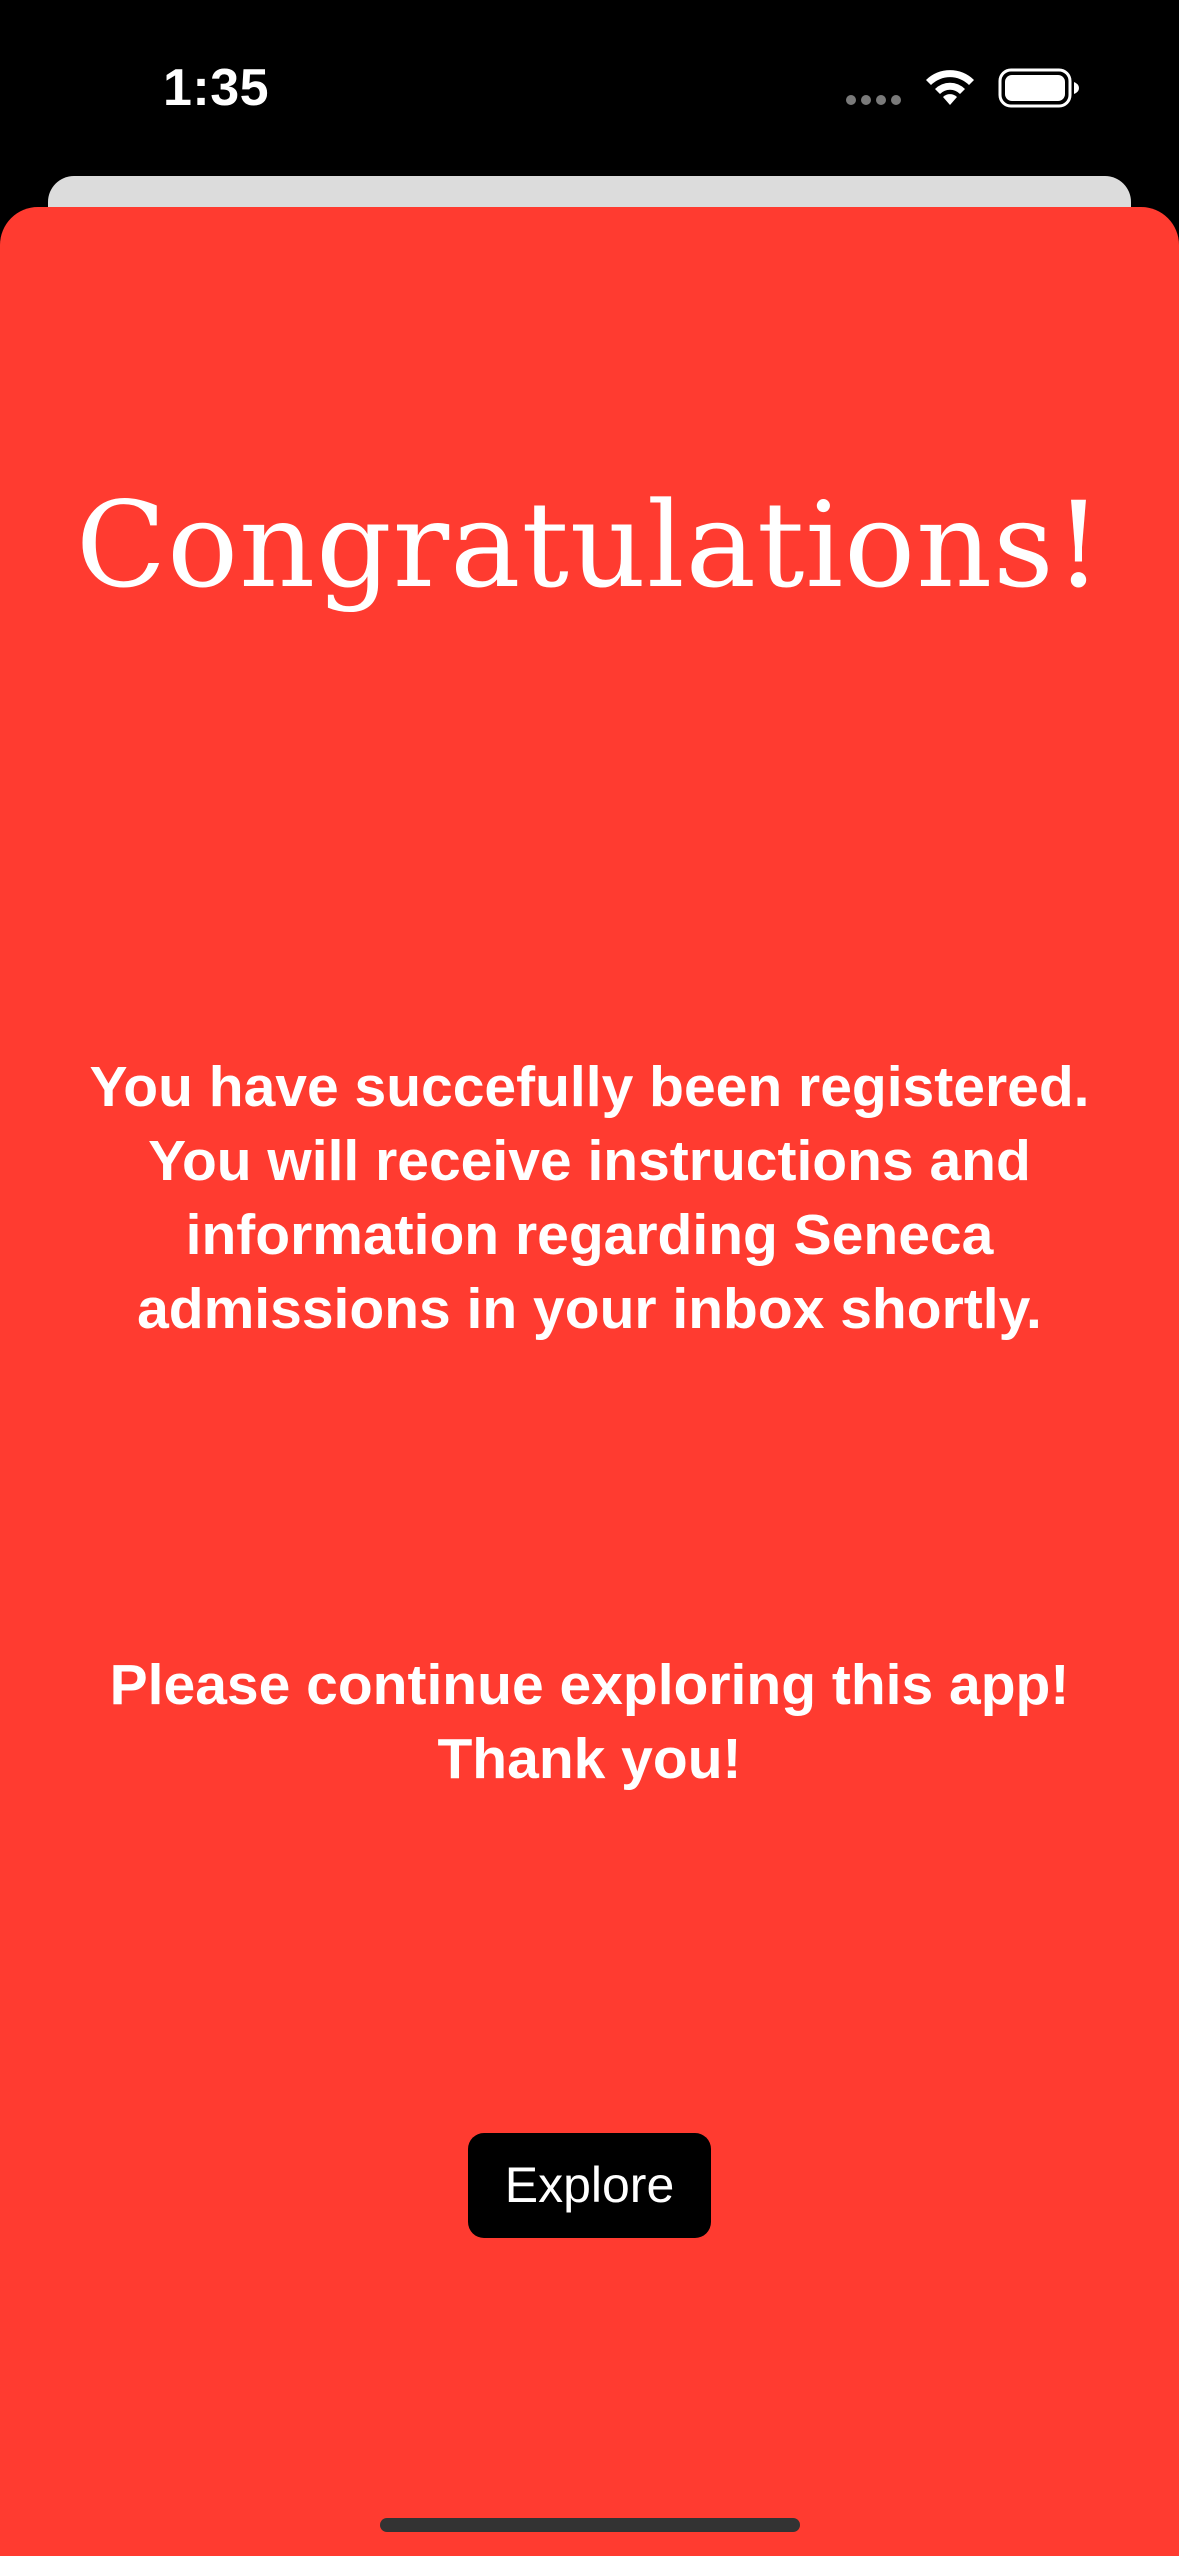  Describe the element at coordinates (216, 88) in the screenshot. I see `status-time: 1:35` at that location.